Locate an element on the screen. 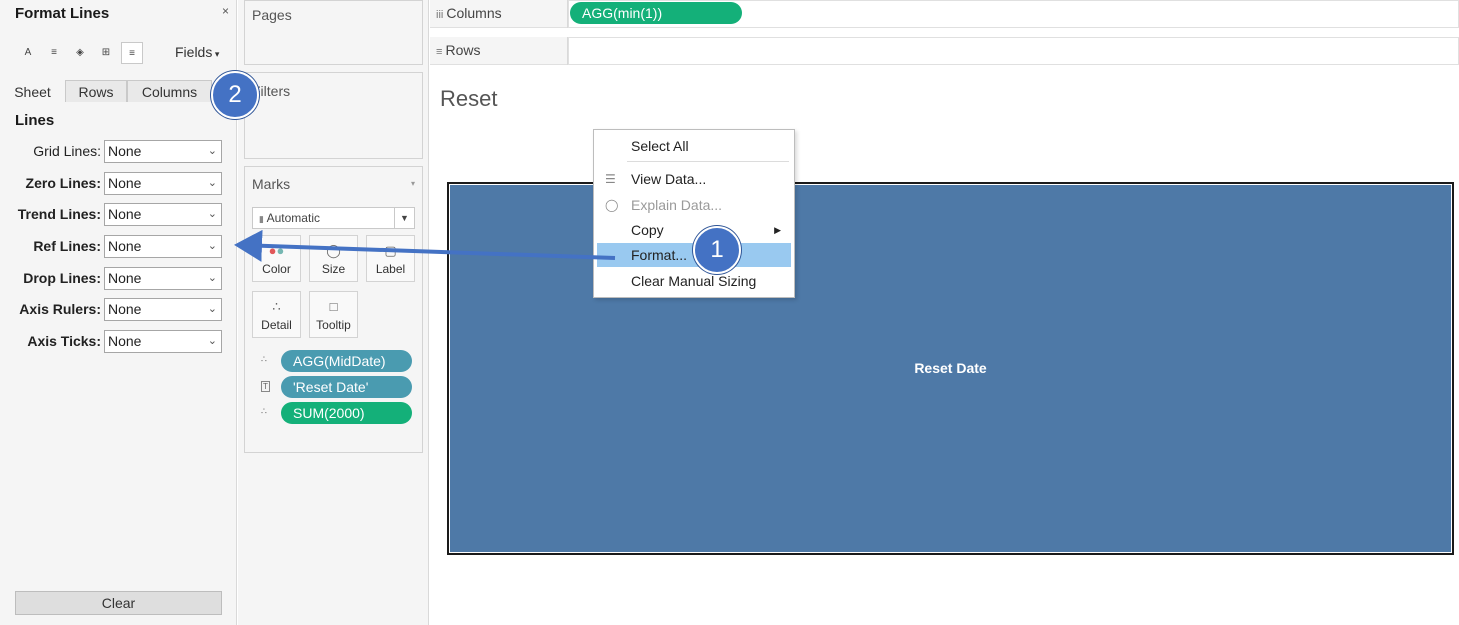 This screenshot has width=1459, height=625. axis-ticks-label: Axis Ticks: is located at coordinates (64, 341).